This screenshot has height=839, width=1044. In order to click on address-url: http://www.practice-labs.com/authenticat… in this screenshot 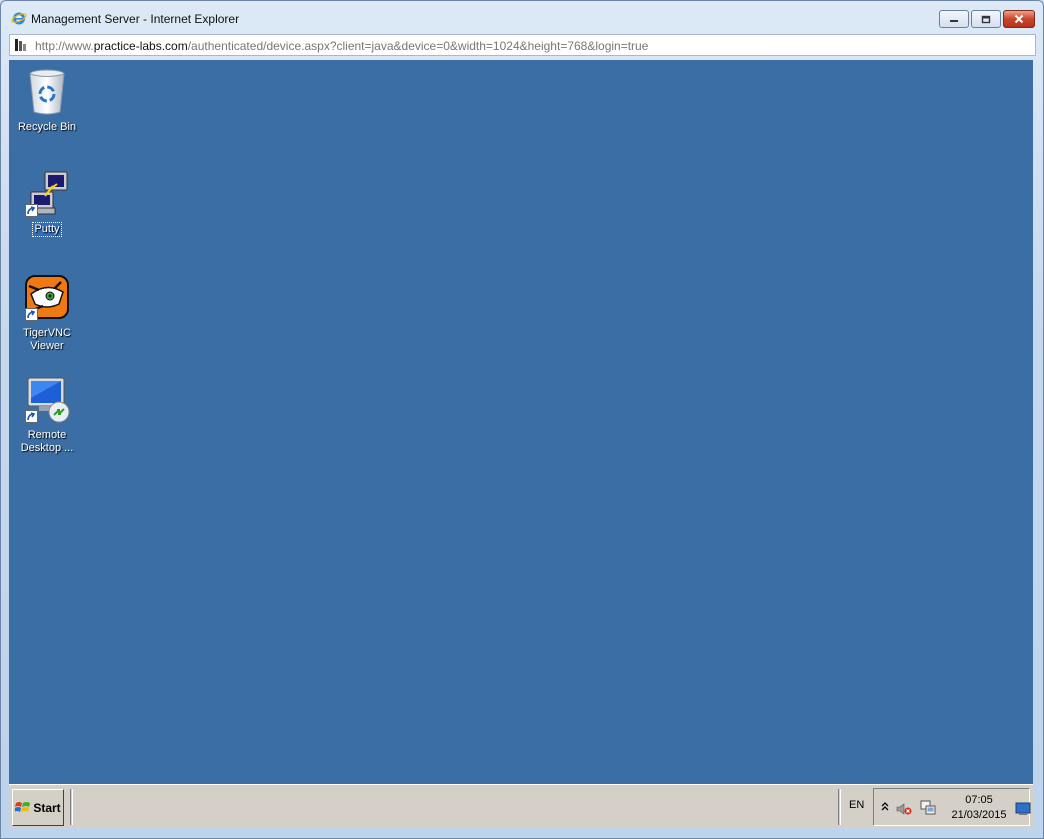, I will do `click(341, 46)`.